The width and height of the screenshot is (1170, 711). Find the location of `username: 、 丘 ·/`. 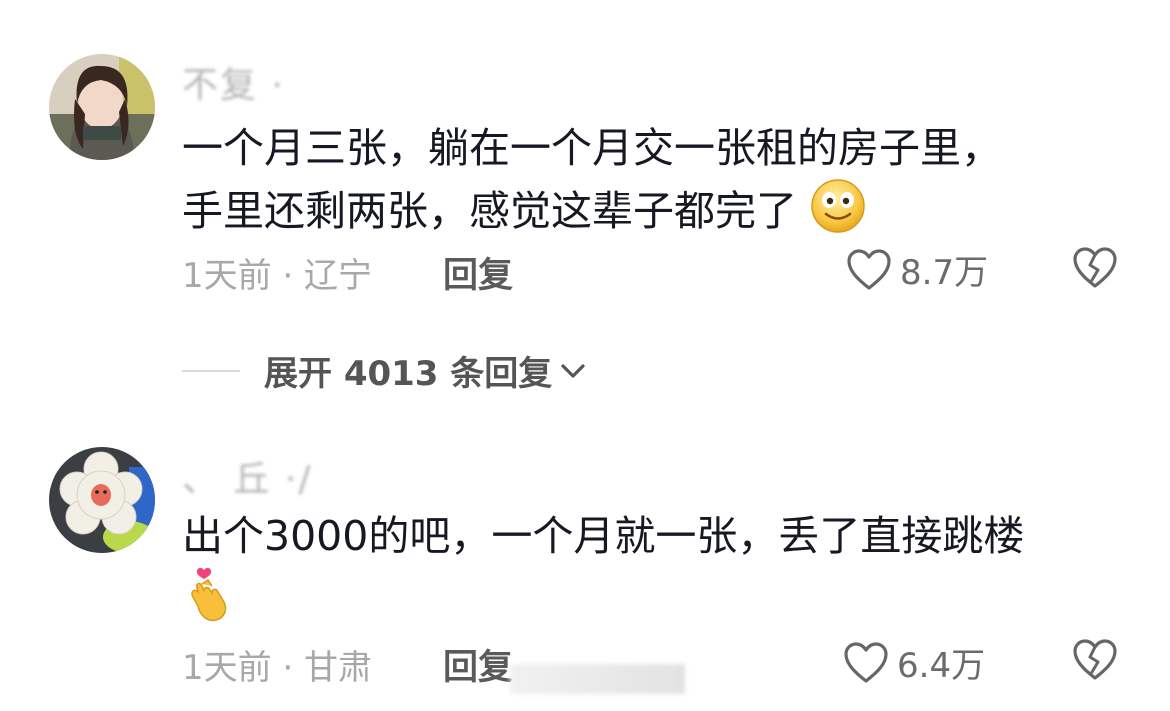

username: 、 丘 ·/ is located at coordinates (247, 476).